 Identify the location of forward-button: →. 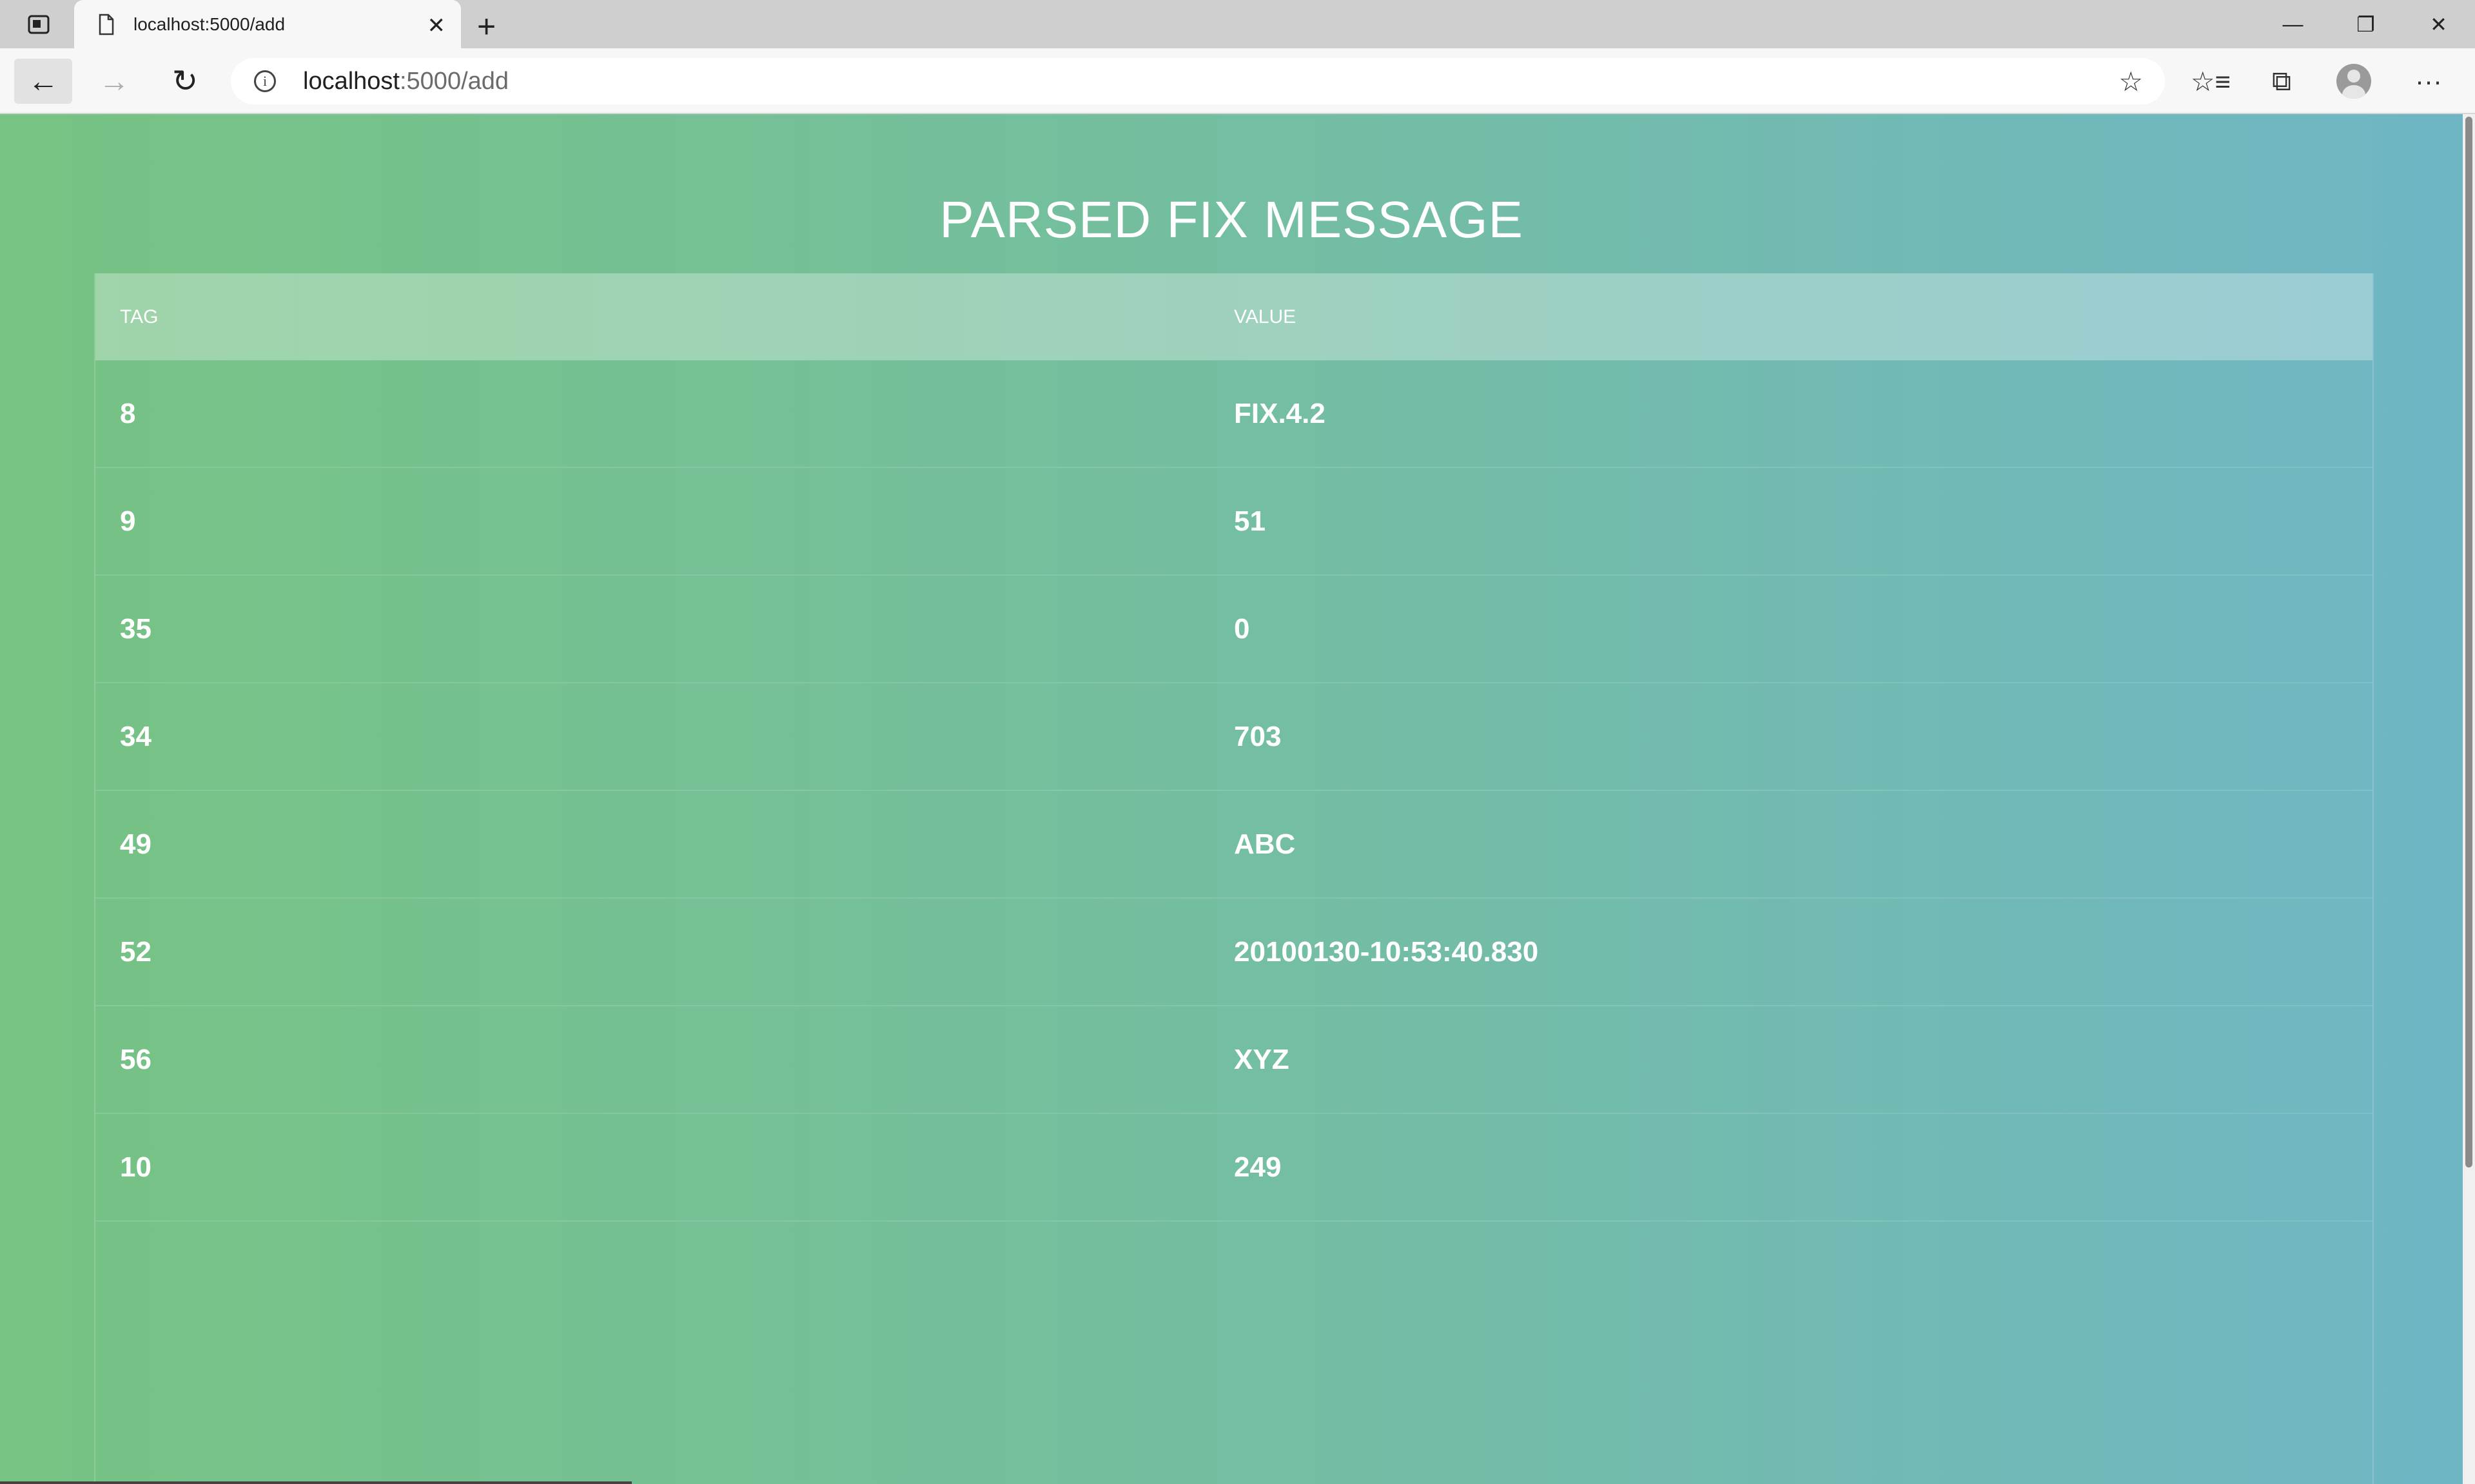
(114, 81).